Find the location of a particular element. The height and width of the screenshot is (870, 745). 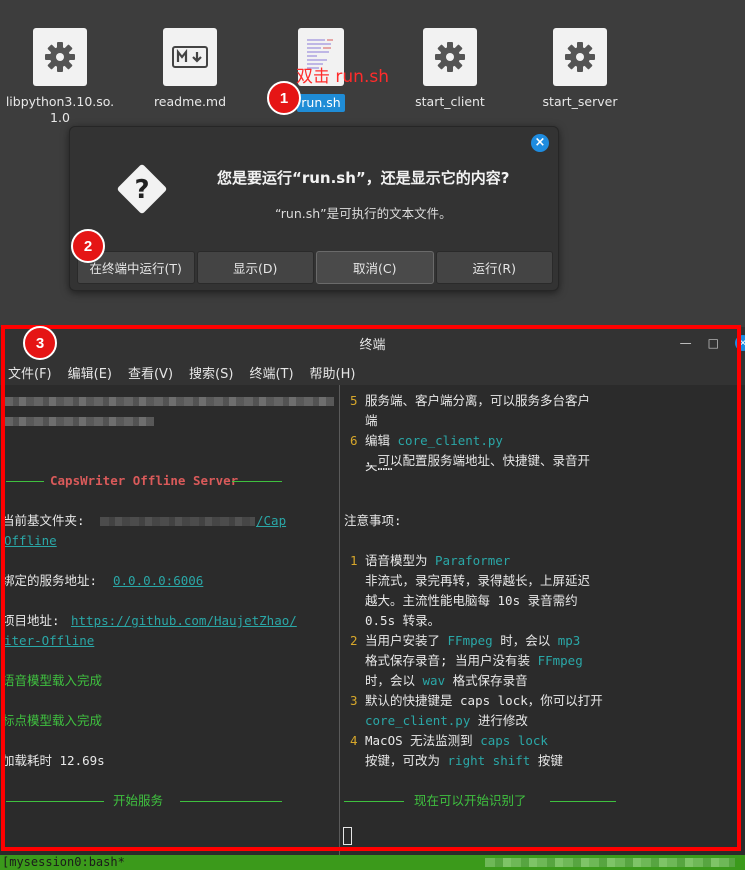

dialog-subtitle: “run.sh”是可执行的文本文件。 is located at coordinates (363, 213).